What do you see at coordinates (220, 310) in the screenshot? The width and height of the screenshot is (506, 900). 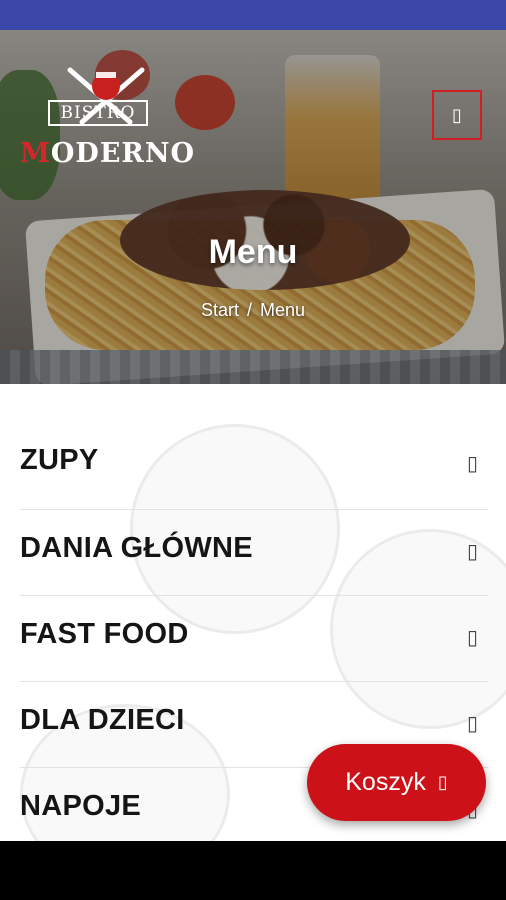 I see `breadcrumb-home-link: Start` at bounding box center [220, 310].